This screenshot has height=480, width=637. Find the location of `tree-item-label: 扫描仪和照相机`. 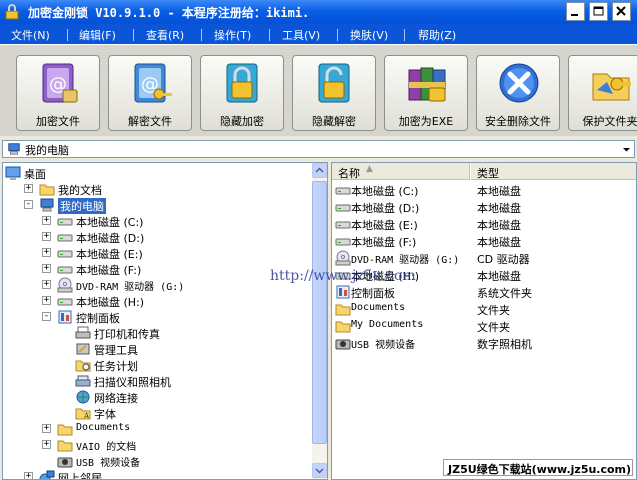

tree-item-label: 扫描仪和照相机 is located at coordinates (132, 382).